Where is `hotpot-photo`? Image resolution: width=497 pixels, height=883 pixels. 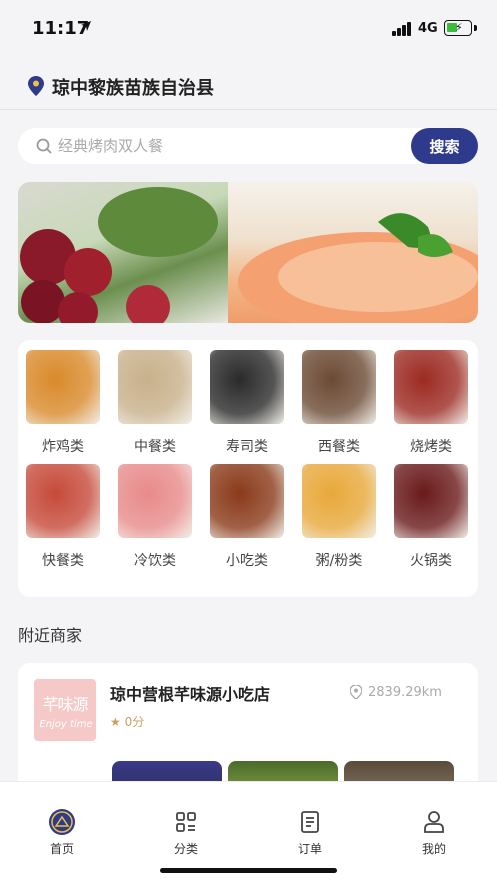
hotpot-photo is located at coordinates (431, 501).